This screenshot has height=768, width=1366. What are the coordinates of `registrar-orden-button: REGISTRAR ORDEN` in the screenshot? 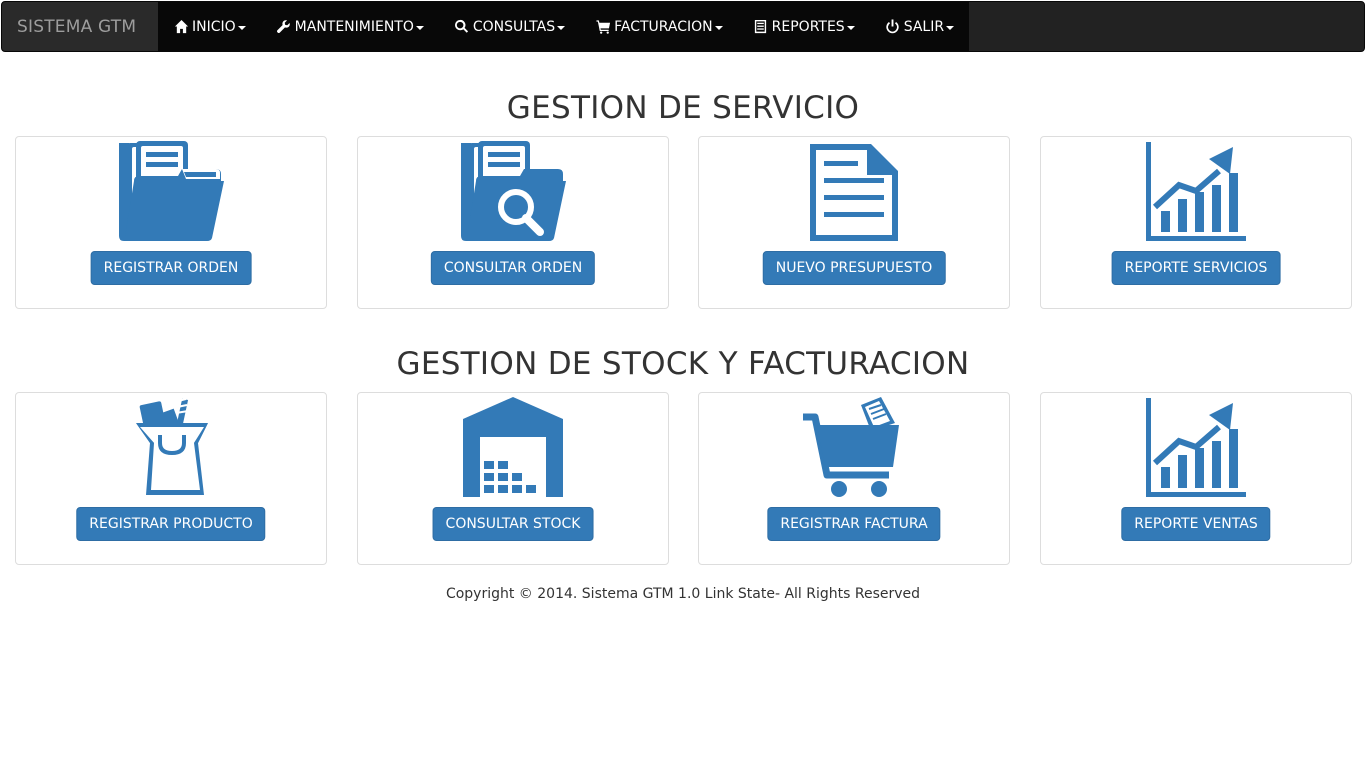 It's located at (171, 268).